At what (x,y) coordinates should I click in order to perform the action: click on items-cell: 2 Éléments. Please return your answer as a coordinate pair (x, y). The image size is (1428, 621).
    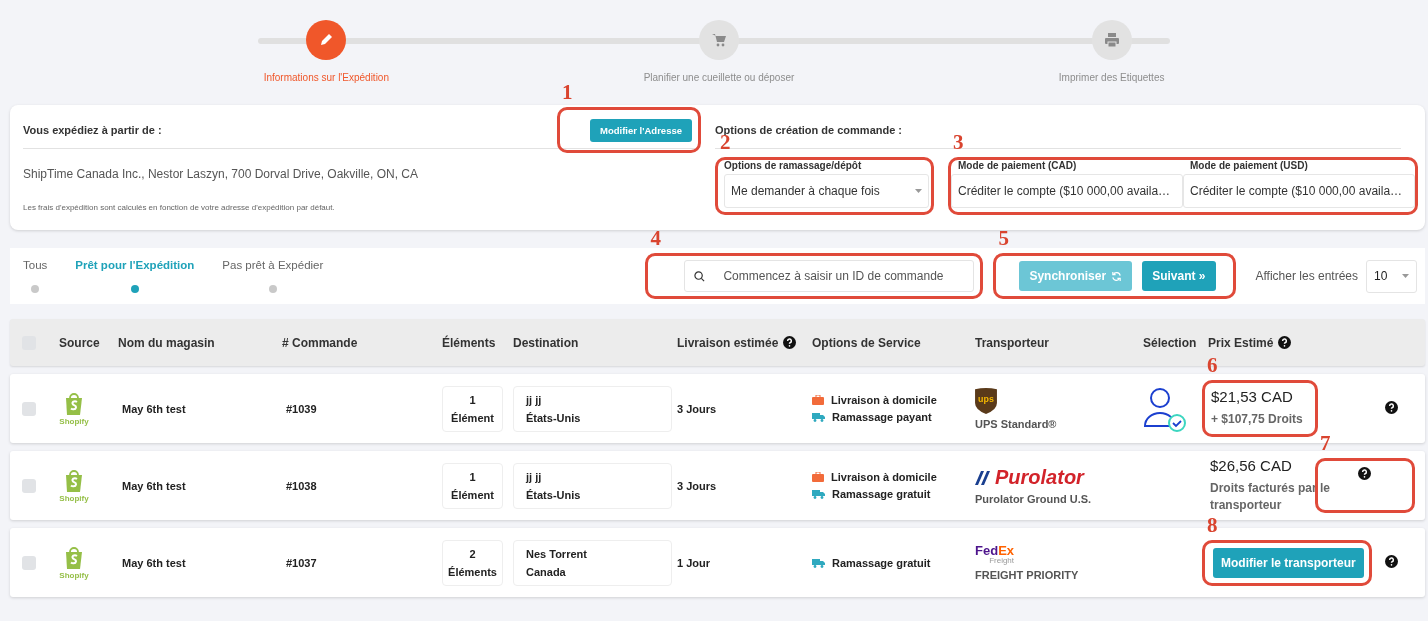
    Looking at the image, I should click on (472, 562).